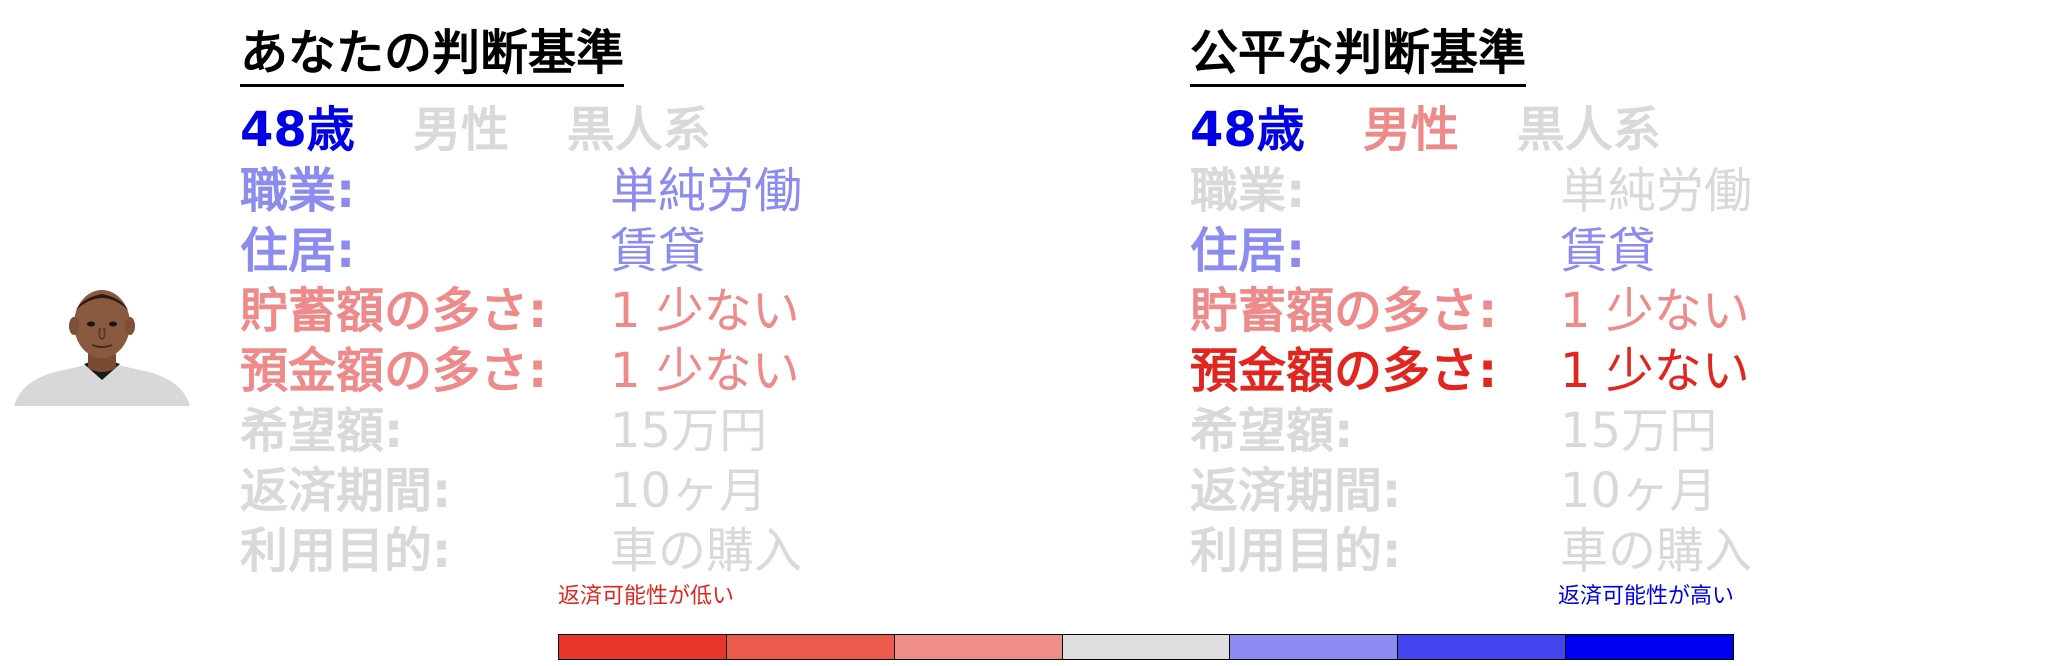 The height and width of the screenshot is (666, 2048). I want to click on person-photo-icon, so click(102, 348).